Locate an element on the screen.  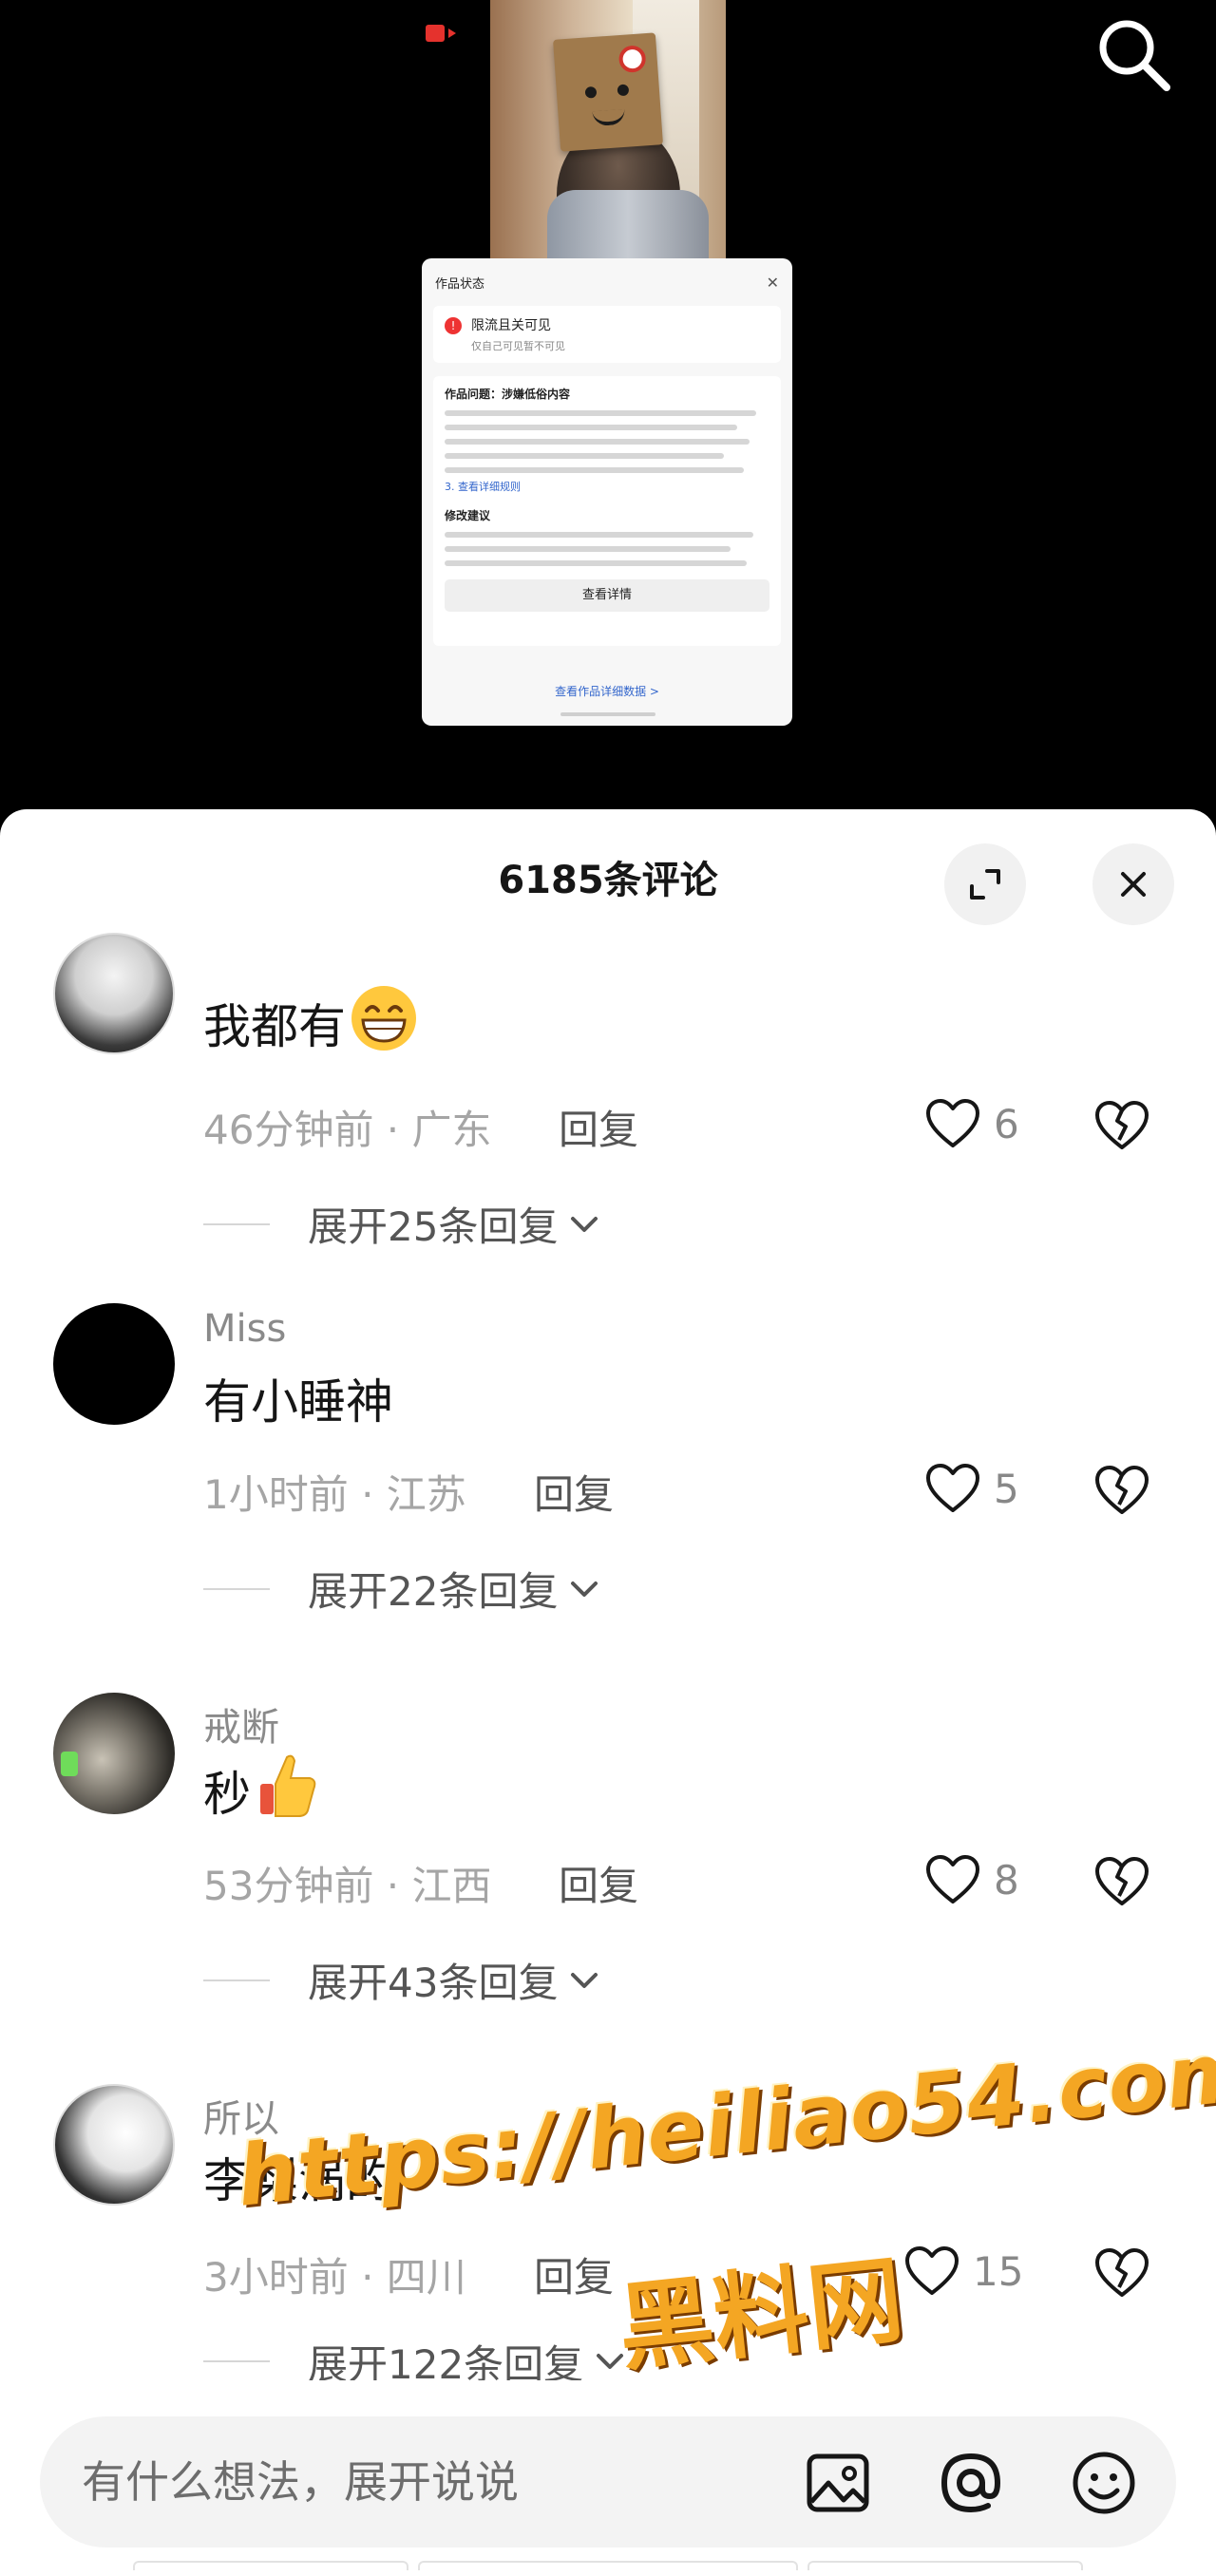
comment-item: 所以 李梨涡的 3小时前 · 四川 回复 15 展开122条回复 is located at coordinates (608, 2274).